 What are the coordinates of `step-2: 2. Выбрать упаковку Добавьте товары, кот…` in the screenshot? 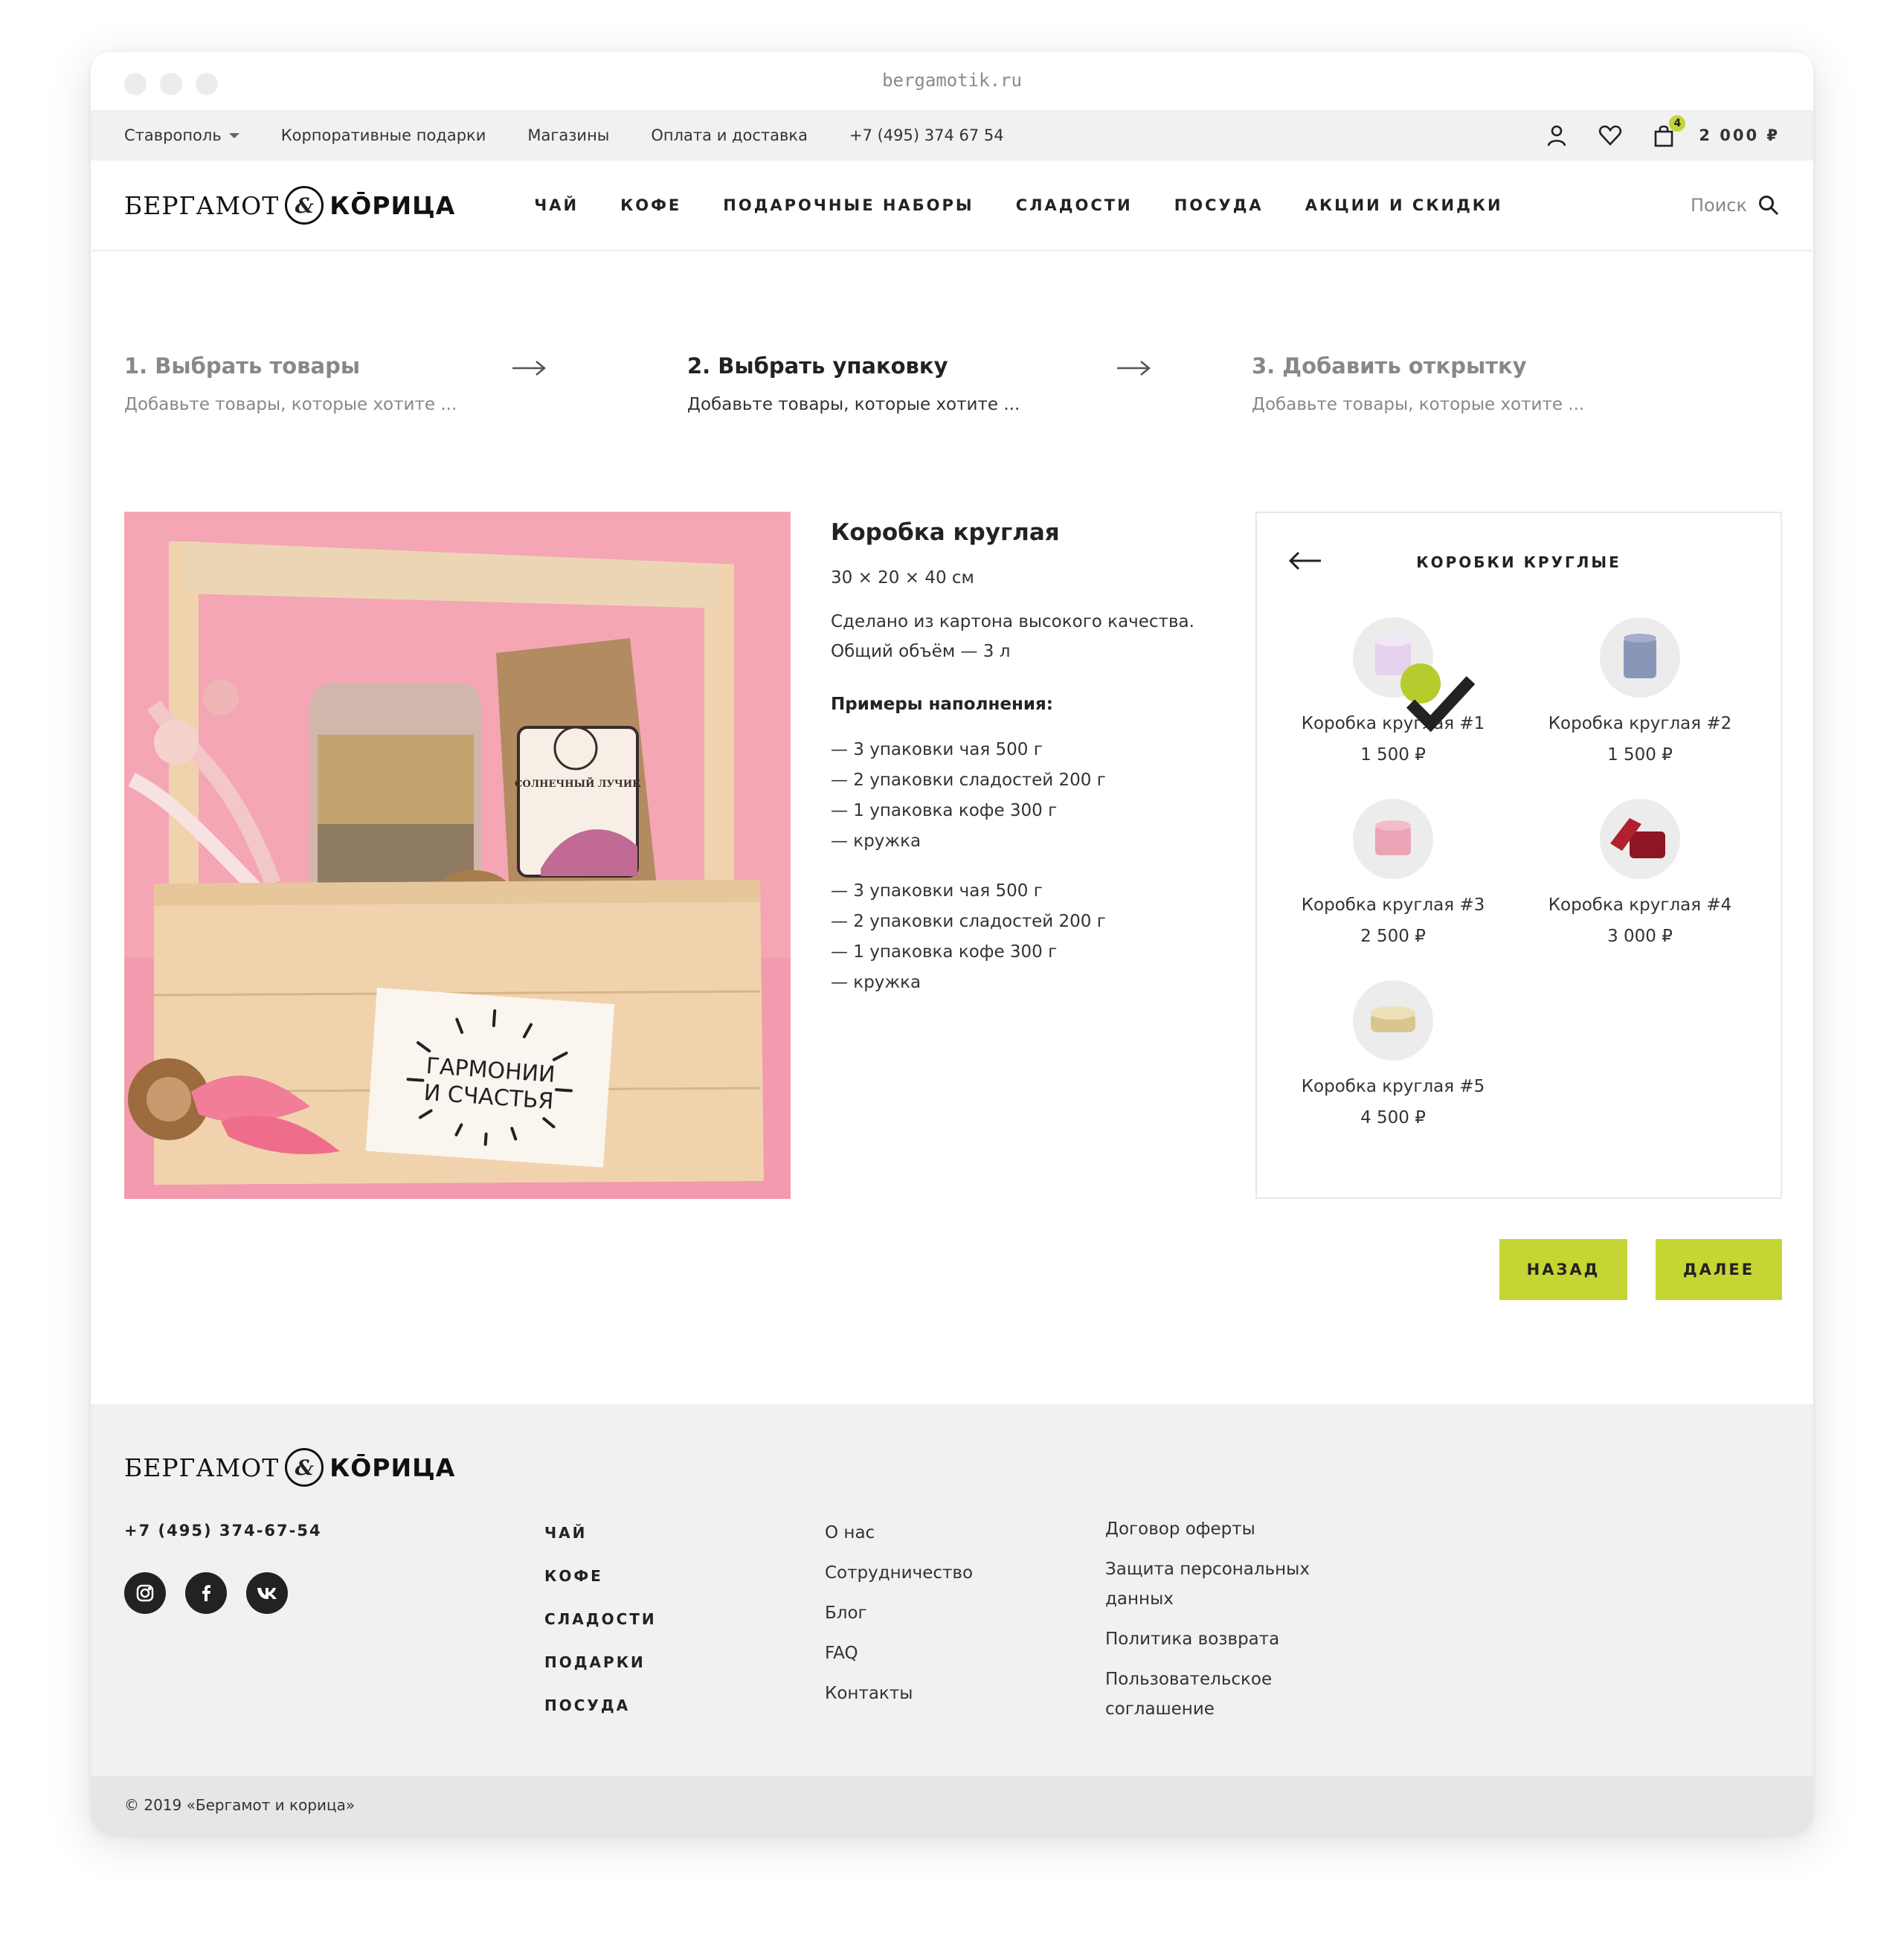 It's located at (854, 384).